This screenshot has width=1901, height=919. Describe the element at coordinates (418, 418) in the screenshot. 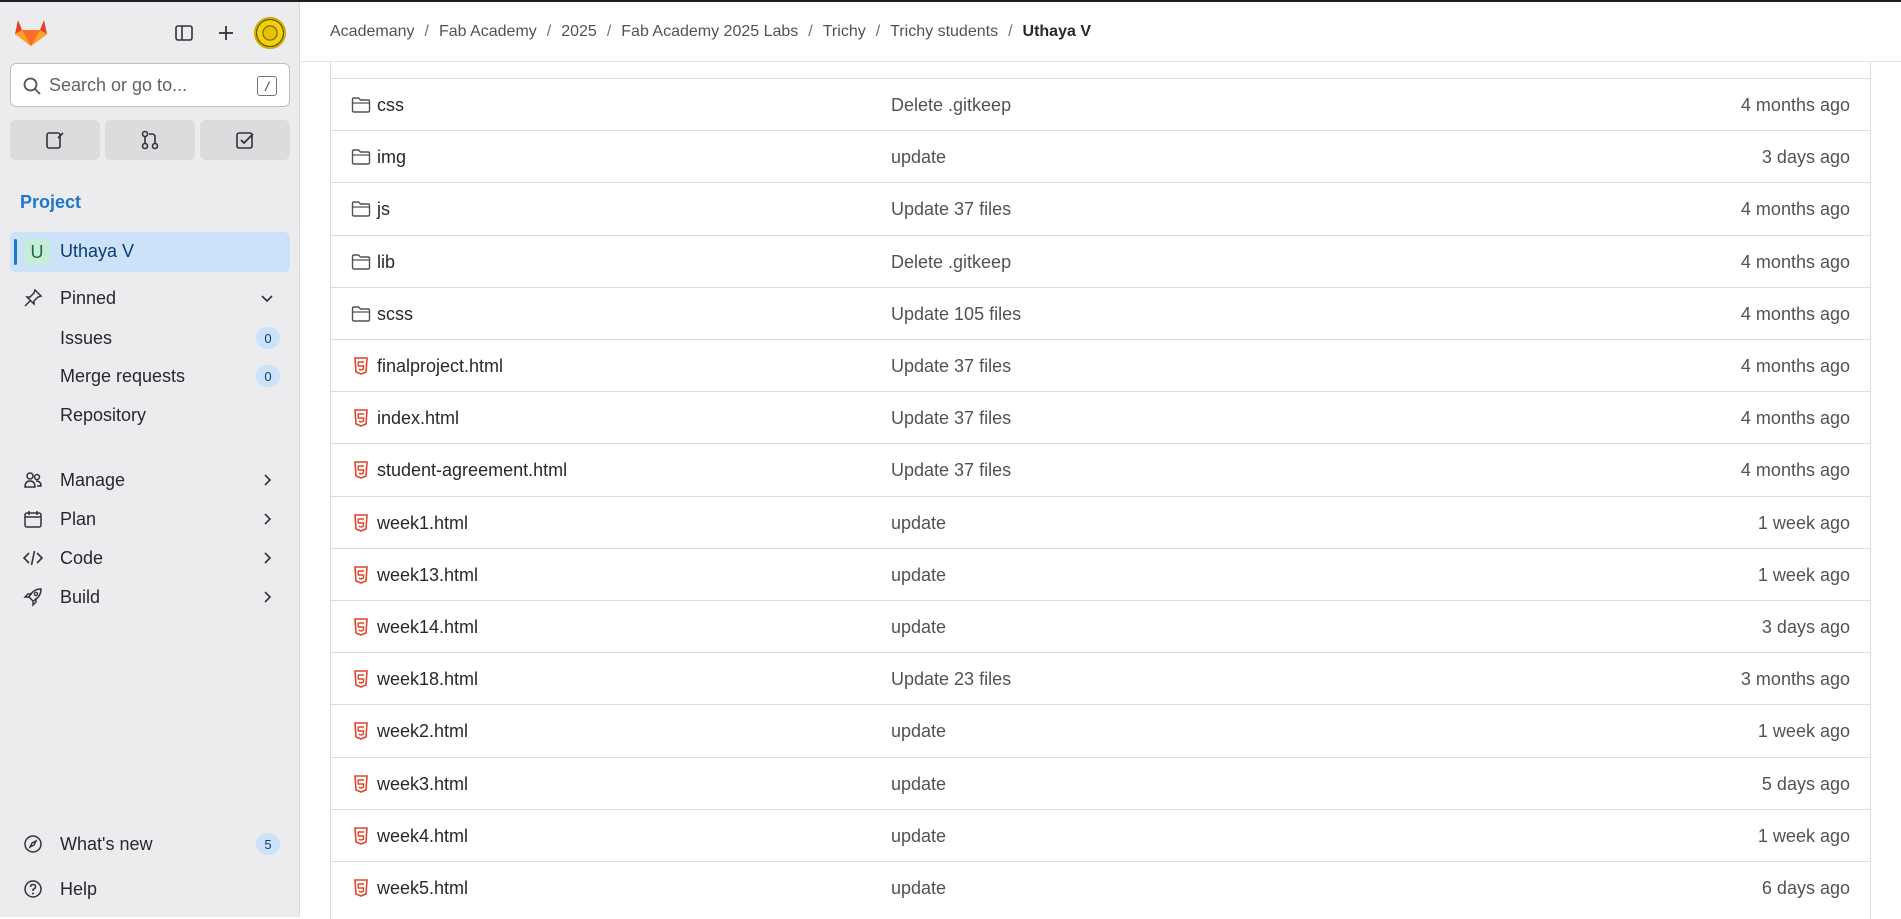

I see `file-name-link: index.html` at that location.